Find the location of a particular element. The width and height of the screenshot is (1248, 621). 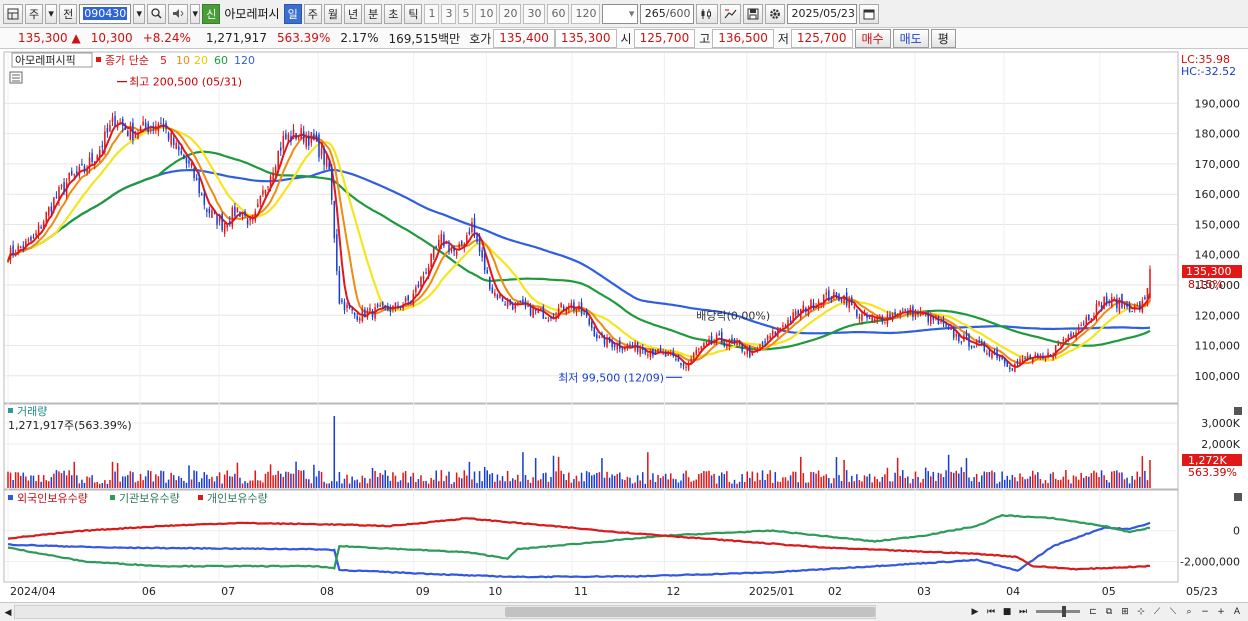

custom-number-input: ▾ is located at coordinates (620, 13).